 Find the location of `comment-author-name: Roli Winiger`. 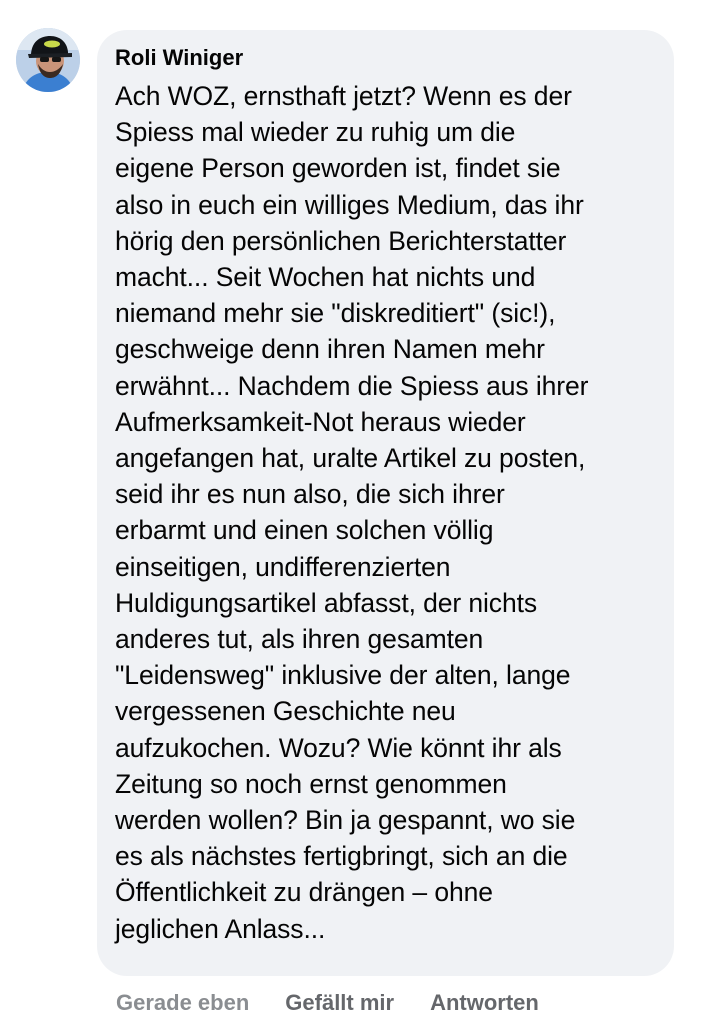

comment-author-name: Roli Winiger is located at coordinates (385, 58).